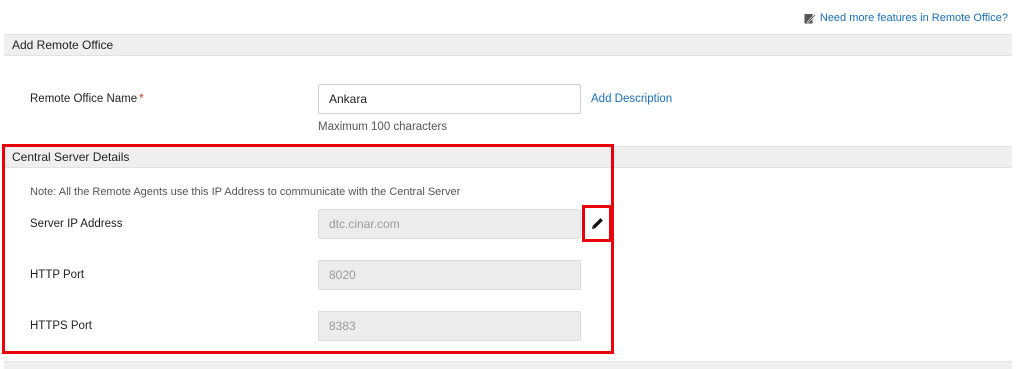  What do you see at coordinates (810, 19) in the screenshot?
I see `edit-note-icon` at bounding box center [810, 19].